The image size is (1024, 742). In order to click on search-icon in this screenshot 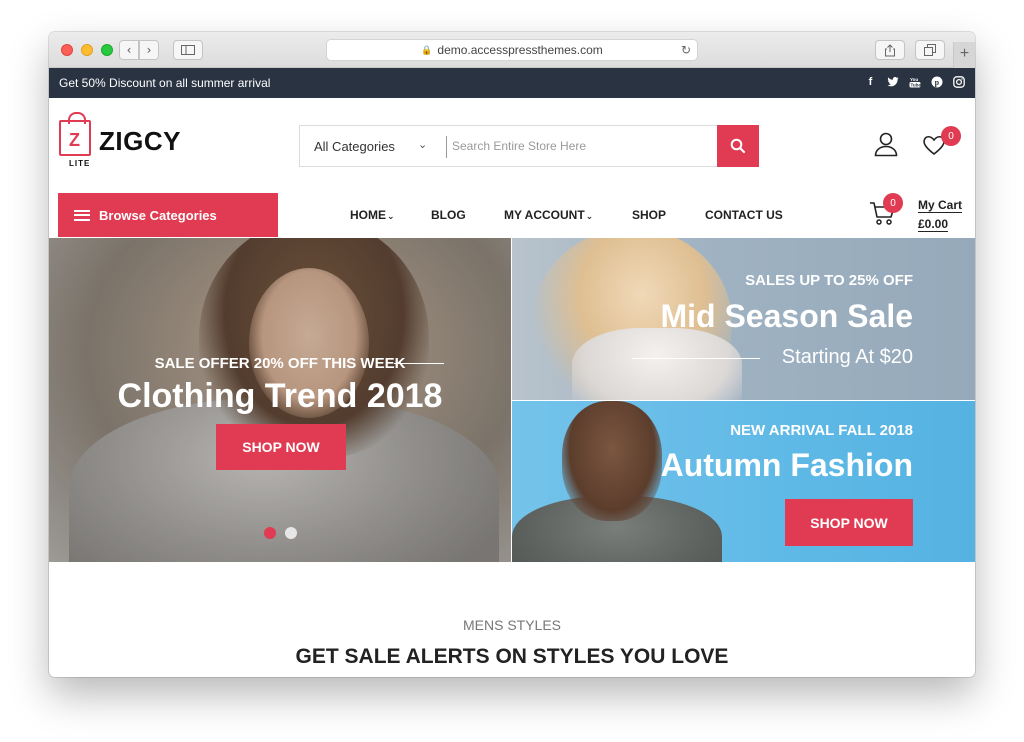, I will do `click(738, 146)`.